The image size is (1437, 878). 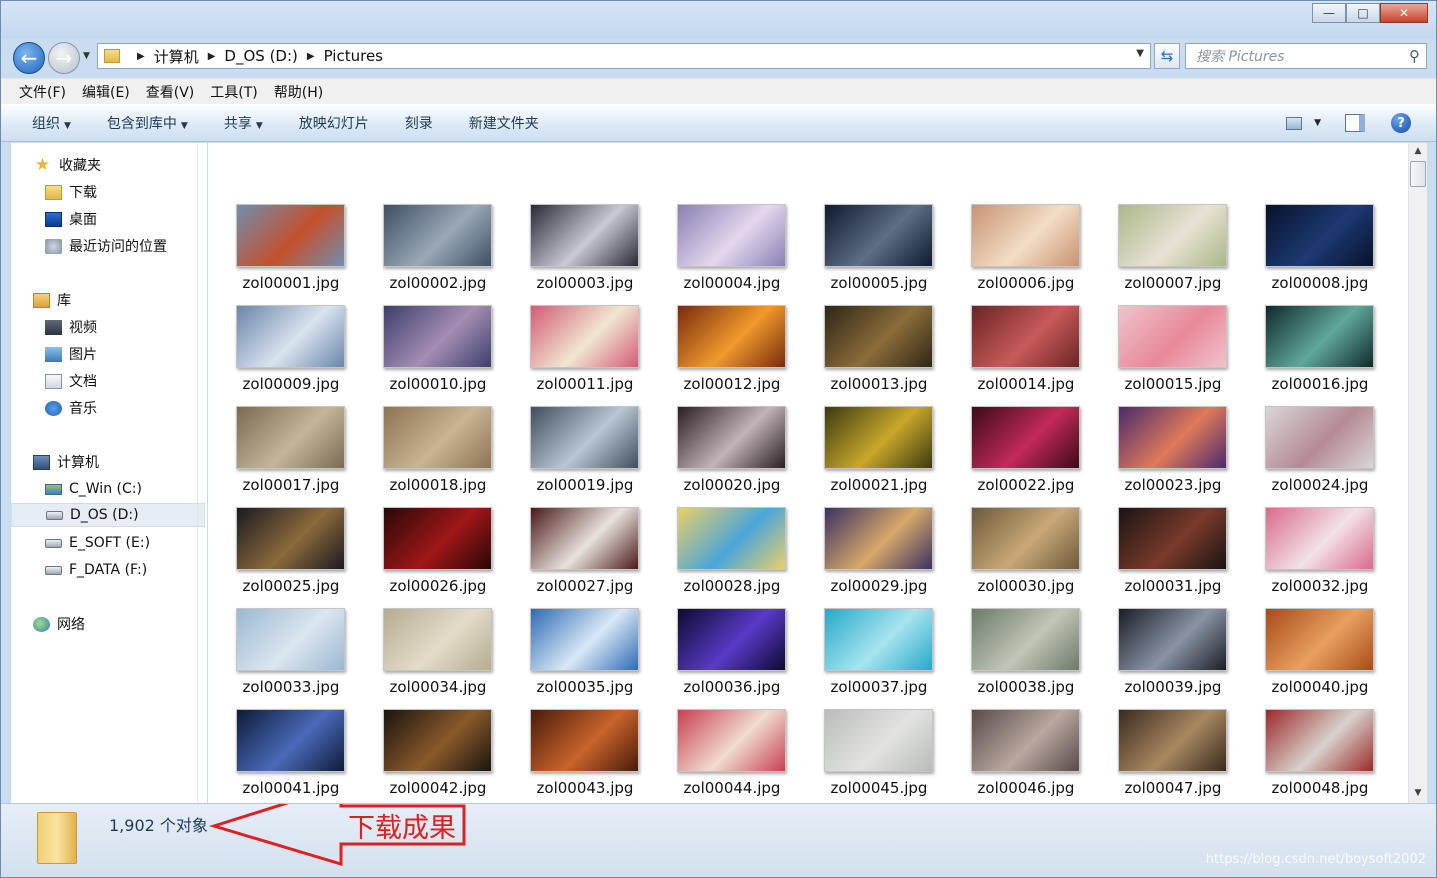 I want to click on file-item: zol00010.jpg, so click(x=456, y=355).